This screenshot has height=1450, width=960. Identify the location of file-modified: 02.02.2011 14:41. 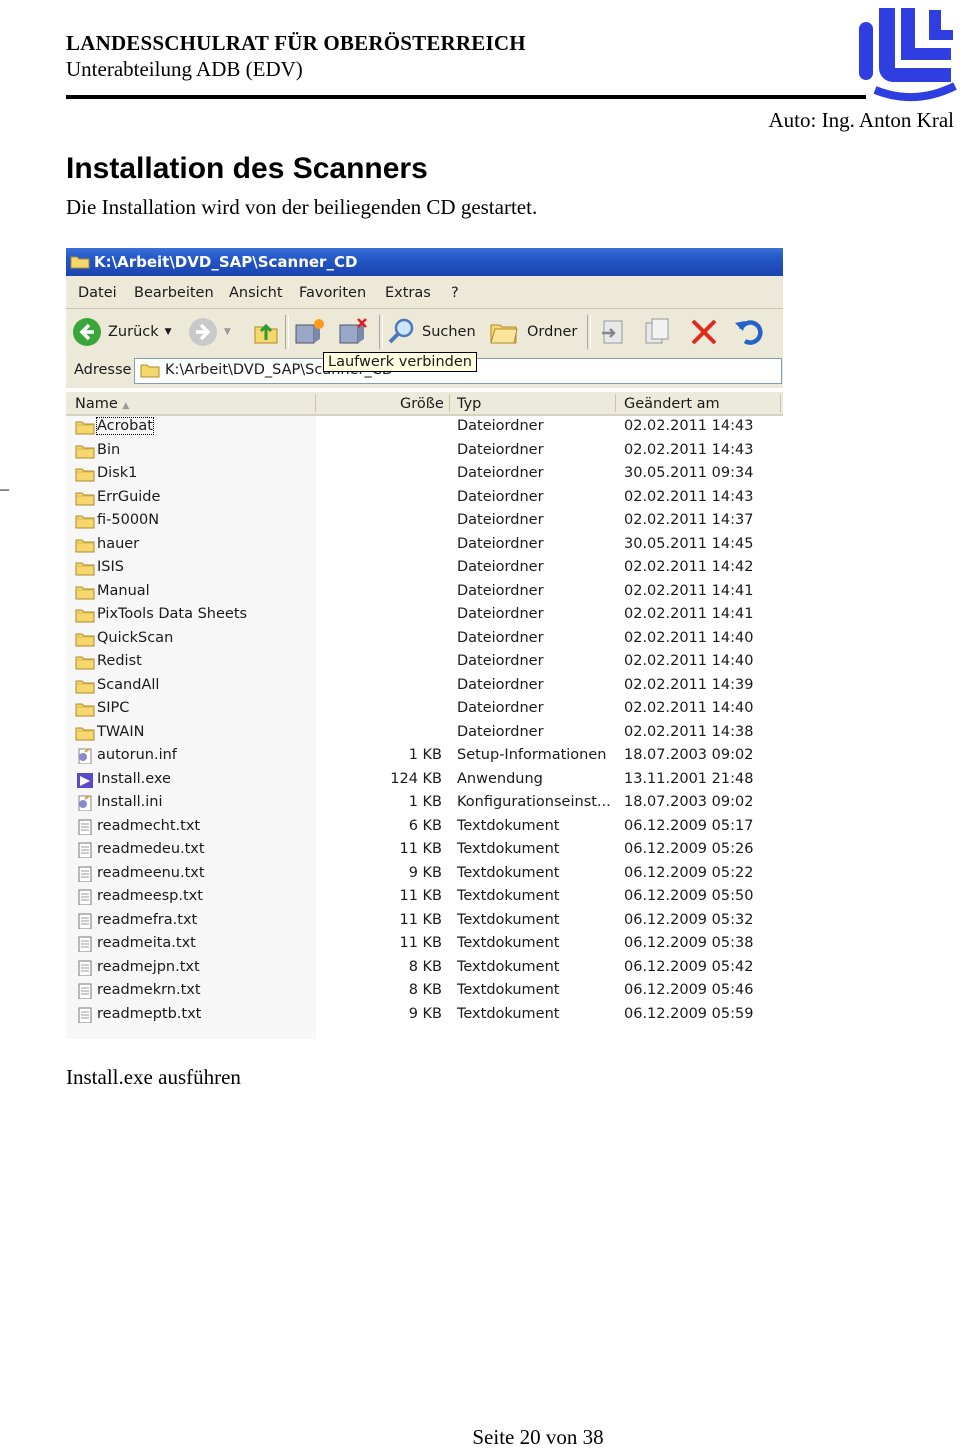
(689, 614).